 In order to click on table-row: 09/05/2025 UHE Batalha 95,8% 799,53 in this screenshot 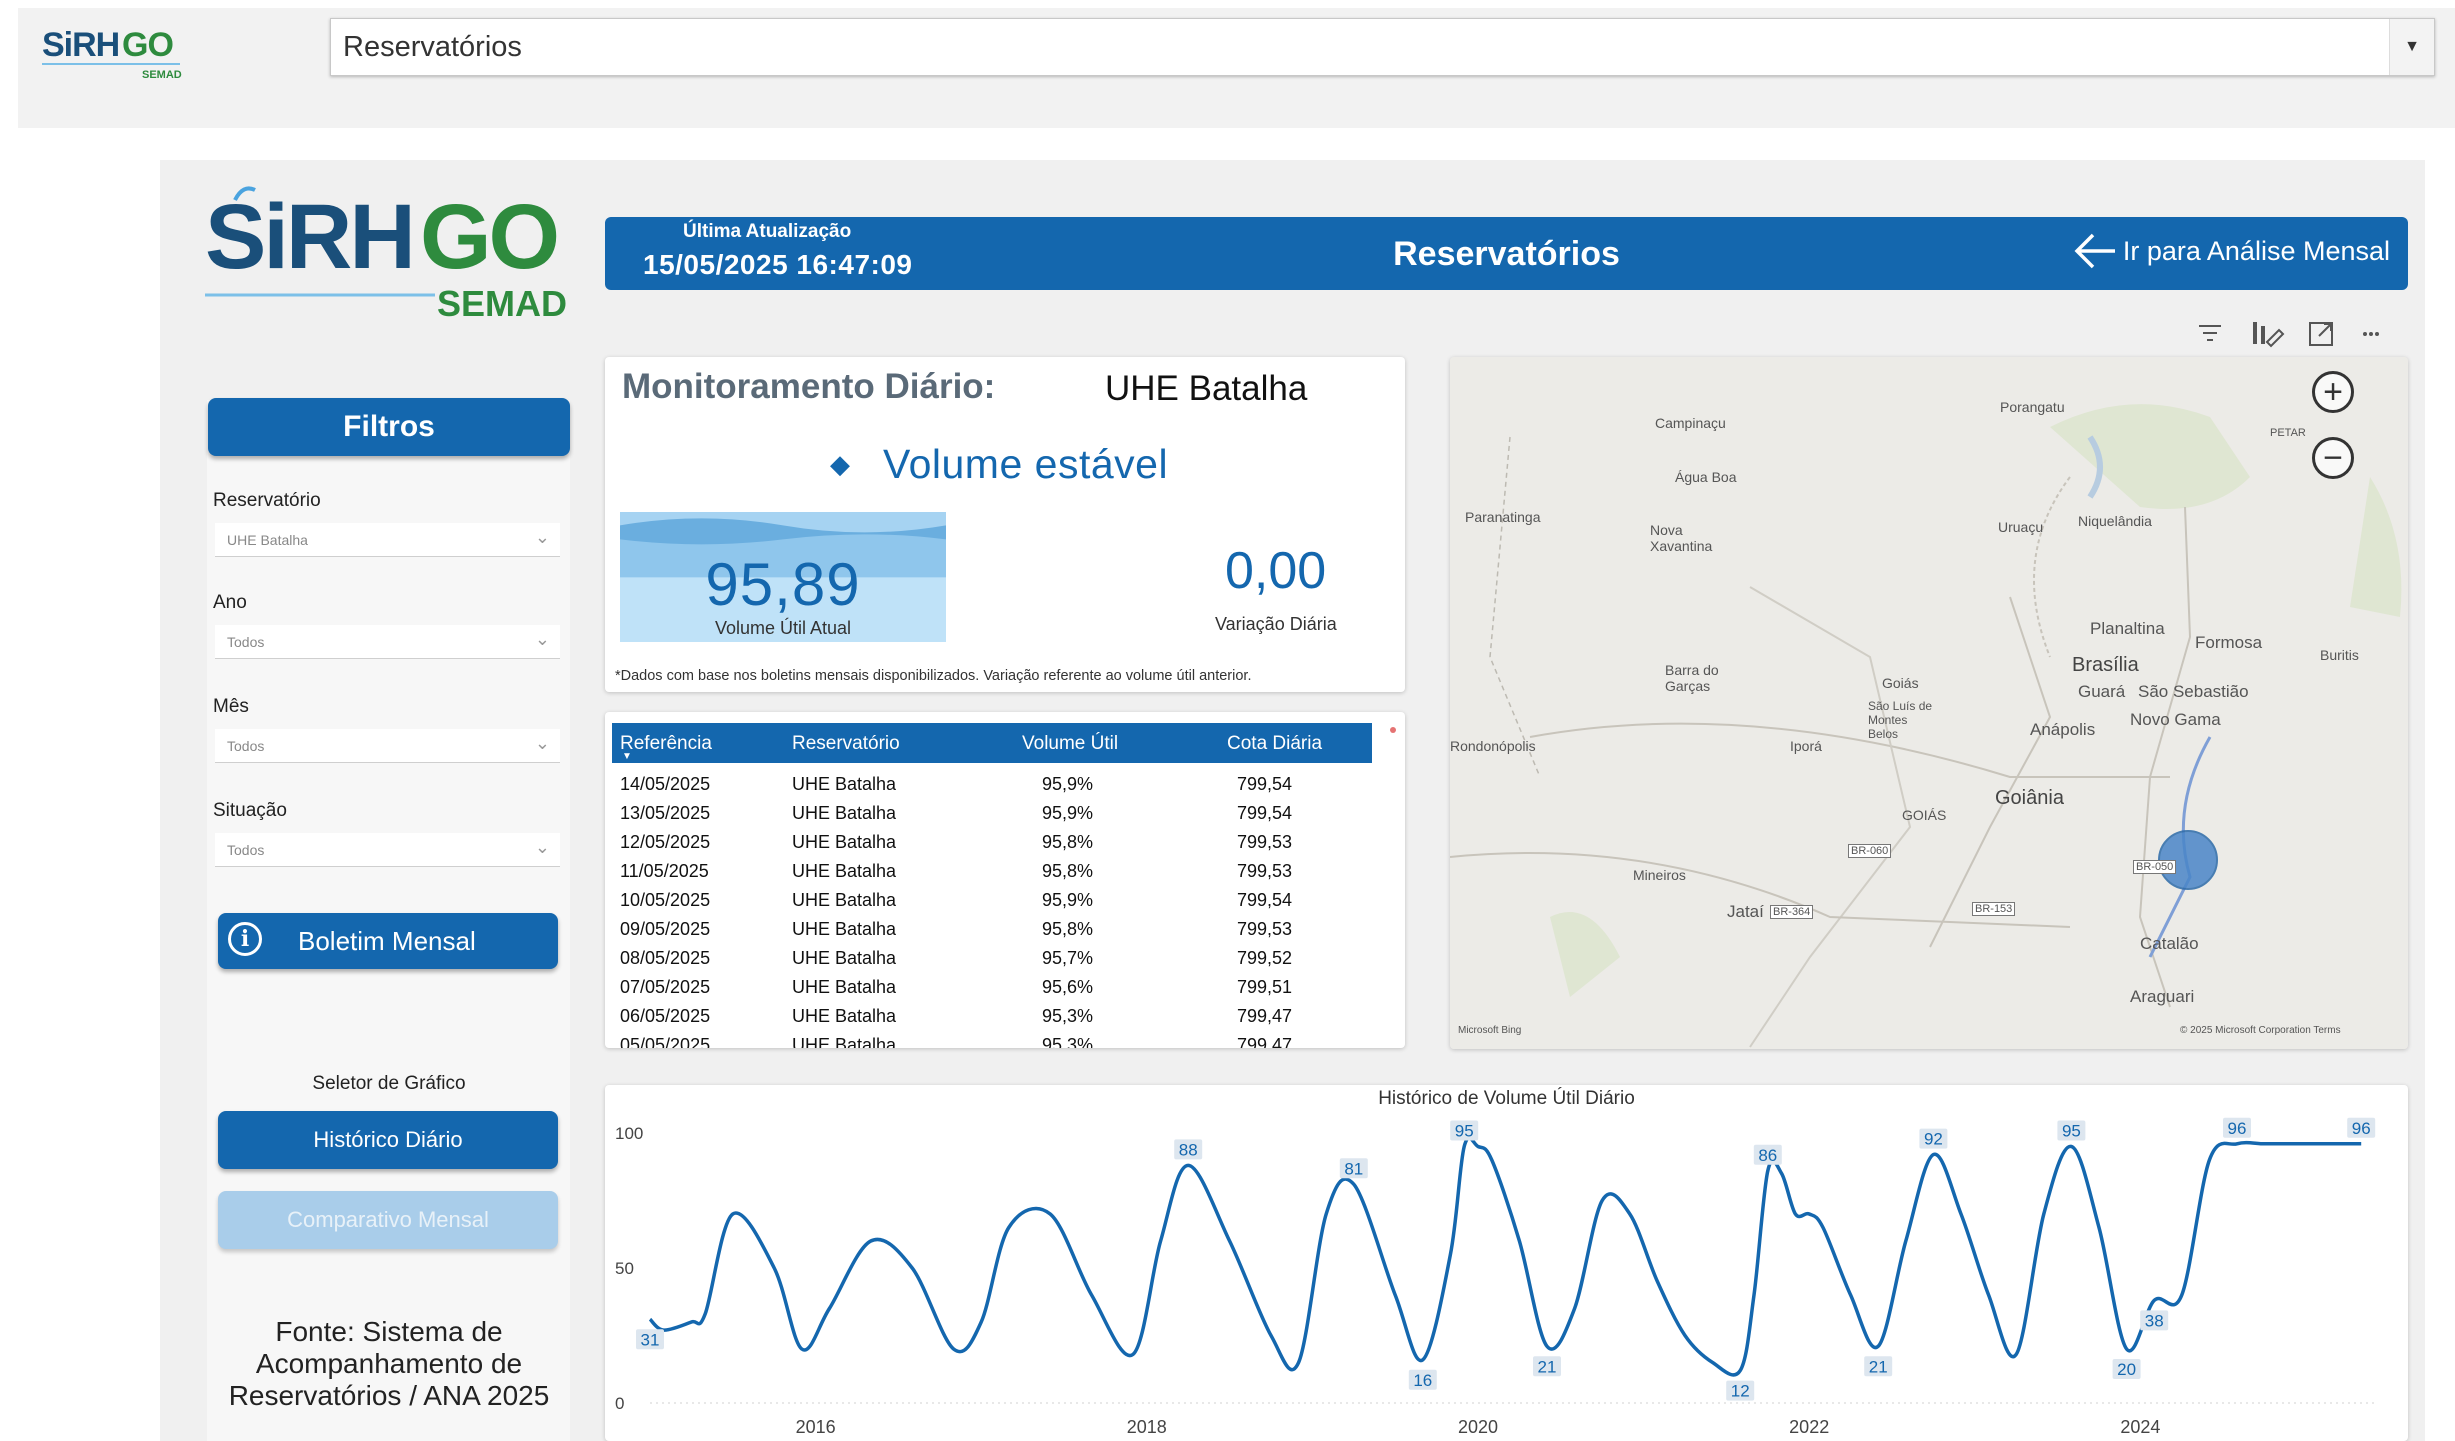, I will do `click(992, 928)`.